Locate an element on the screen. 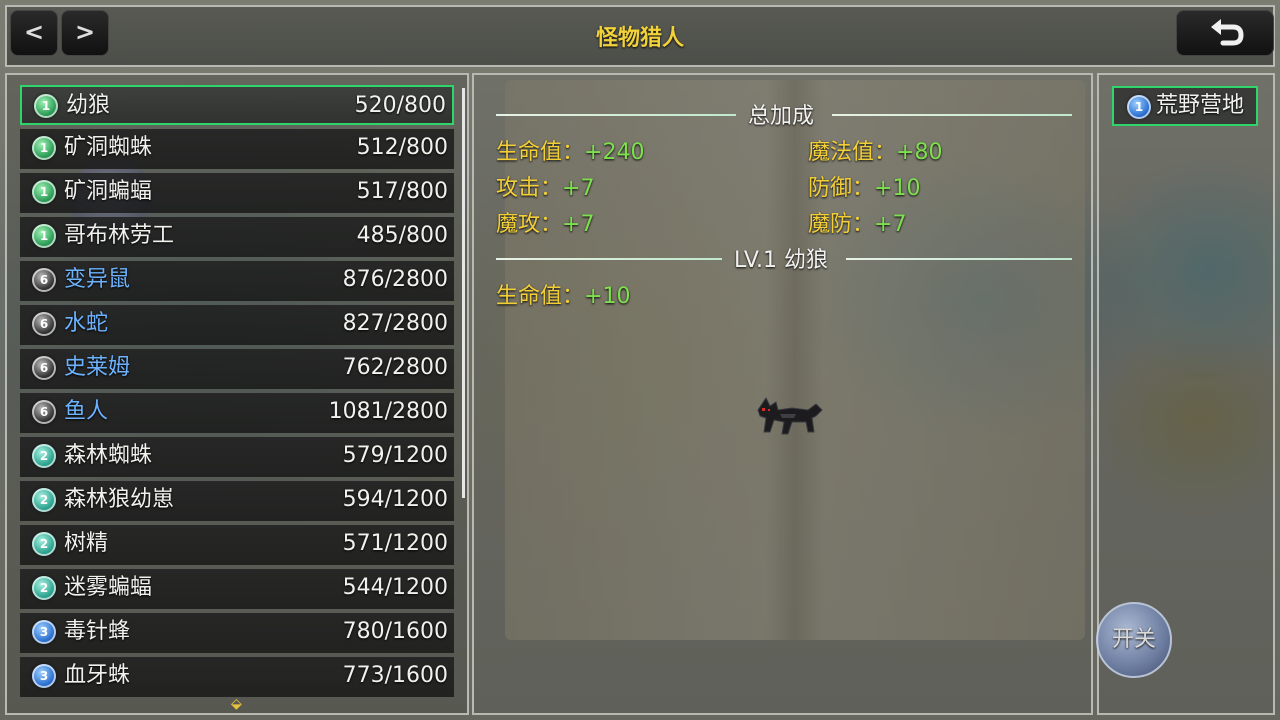  stat-attack: 攻击：+7 is located at coordinates (545, 186).